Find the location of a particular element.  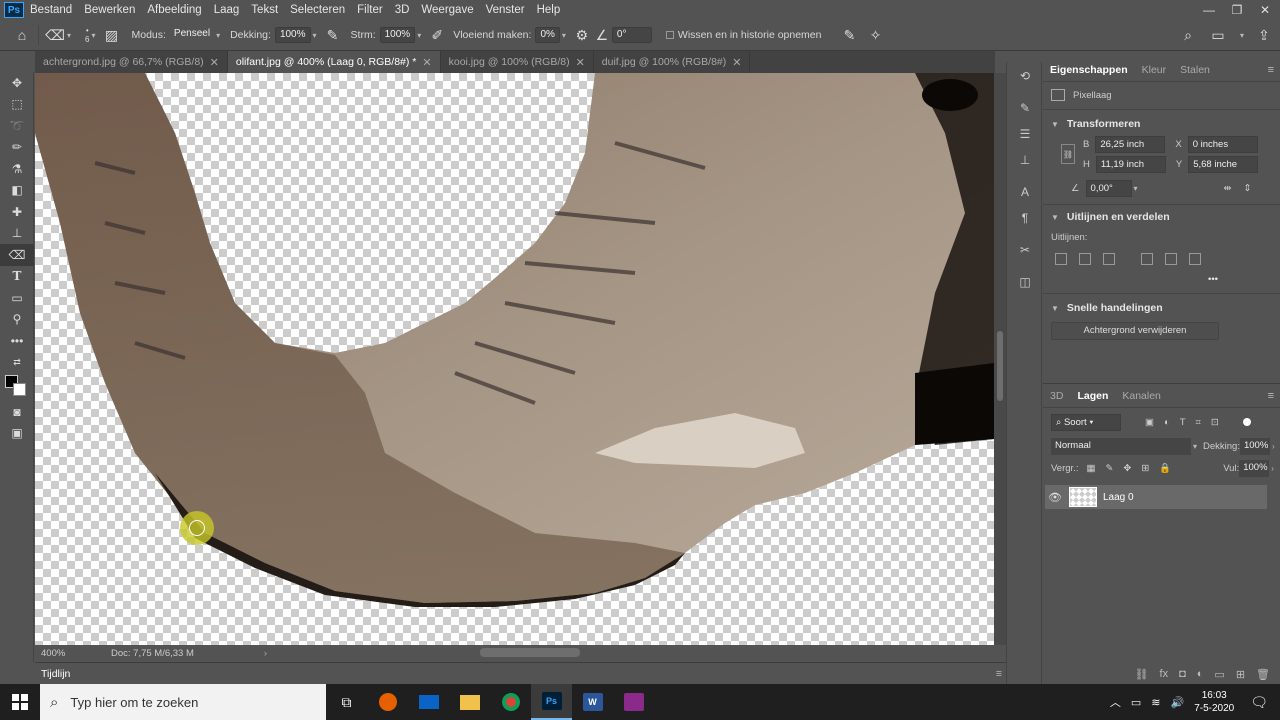

volume-icon: 🔊 is located at coordinates (1177, 702).